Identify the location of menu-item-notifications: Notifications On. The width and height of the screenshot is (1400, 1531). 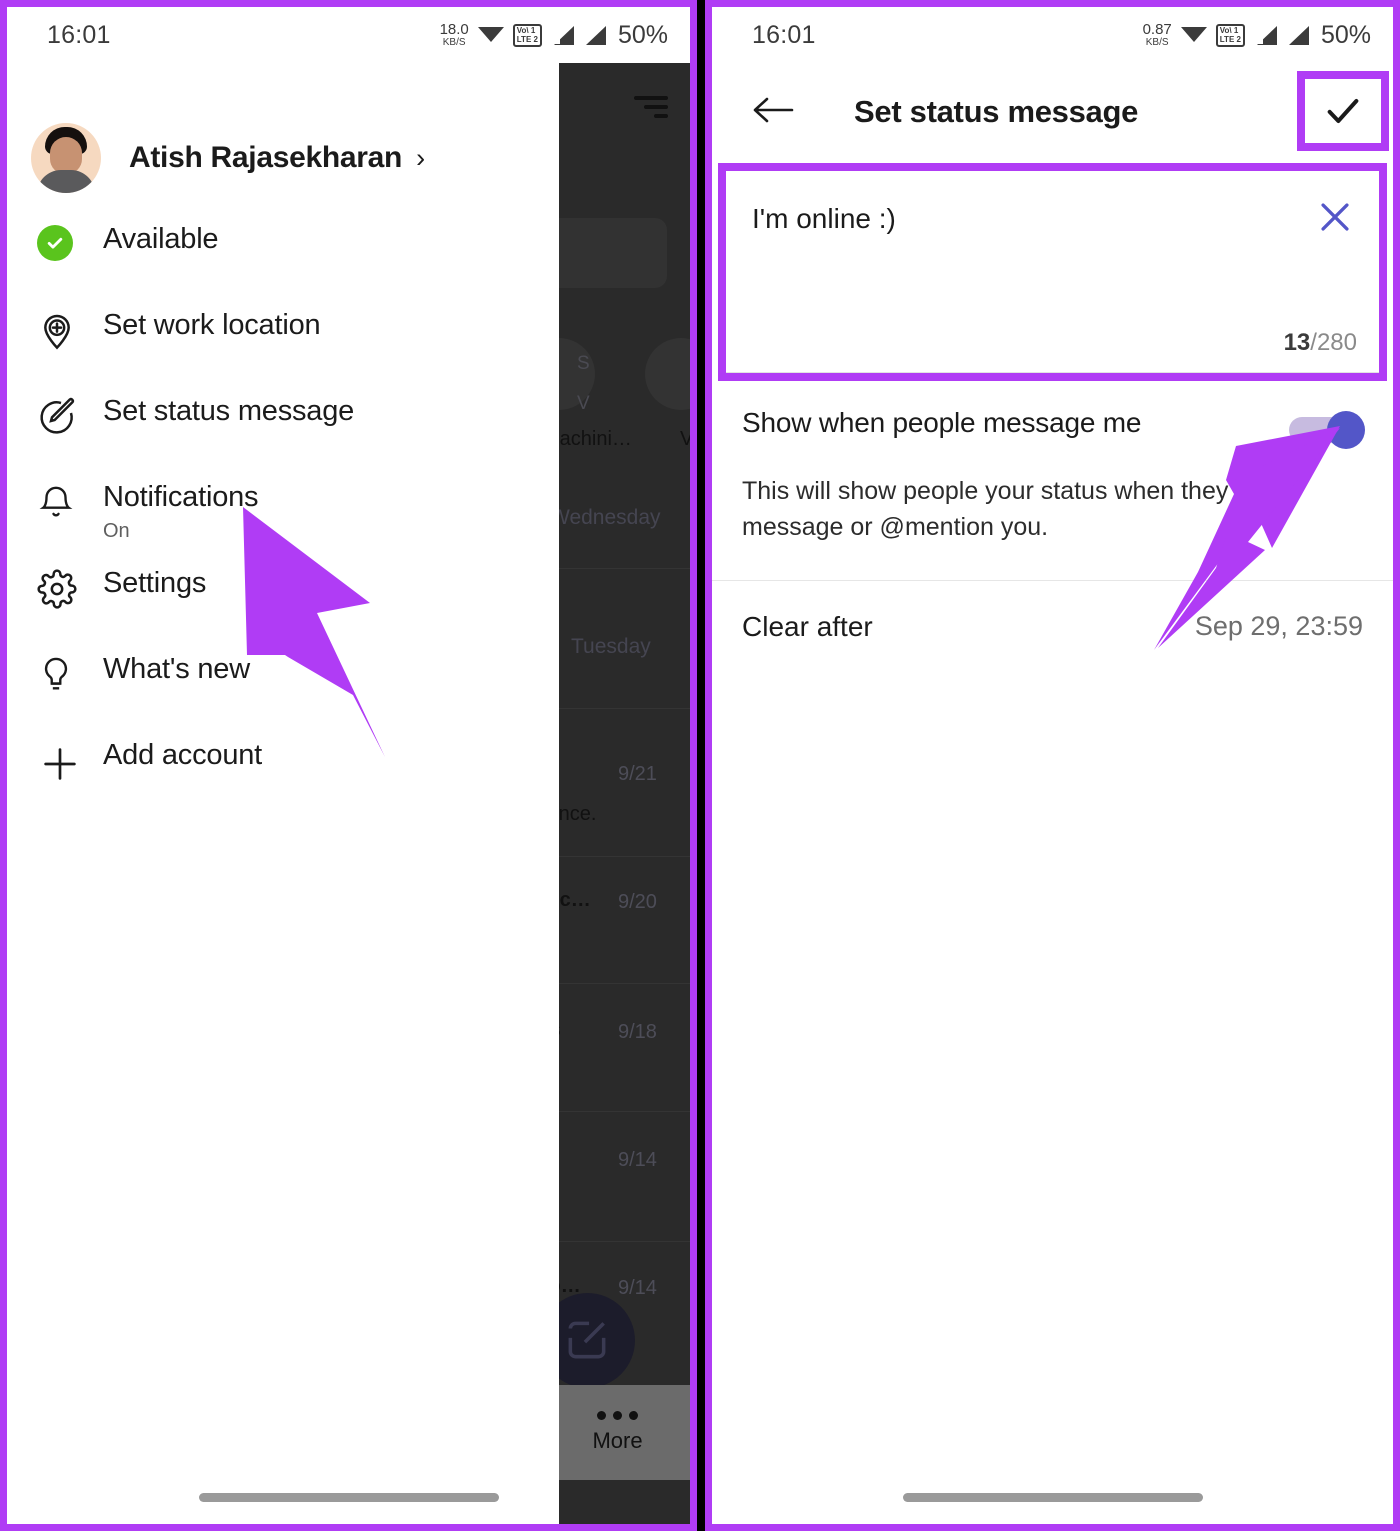
(283, 522).